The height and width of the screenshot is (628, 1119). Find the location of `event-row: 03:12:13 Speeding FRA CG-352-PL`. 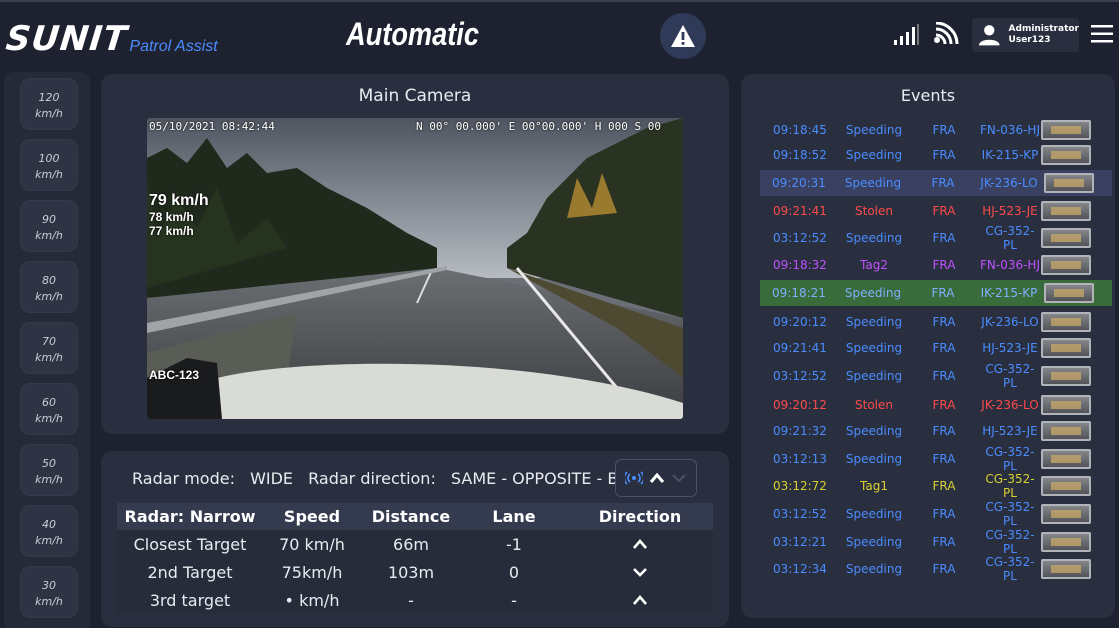

event-row: 03:12:13 Speeding FRA CG-352-PL is located at coordinates (935, 459).